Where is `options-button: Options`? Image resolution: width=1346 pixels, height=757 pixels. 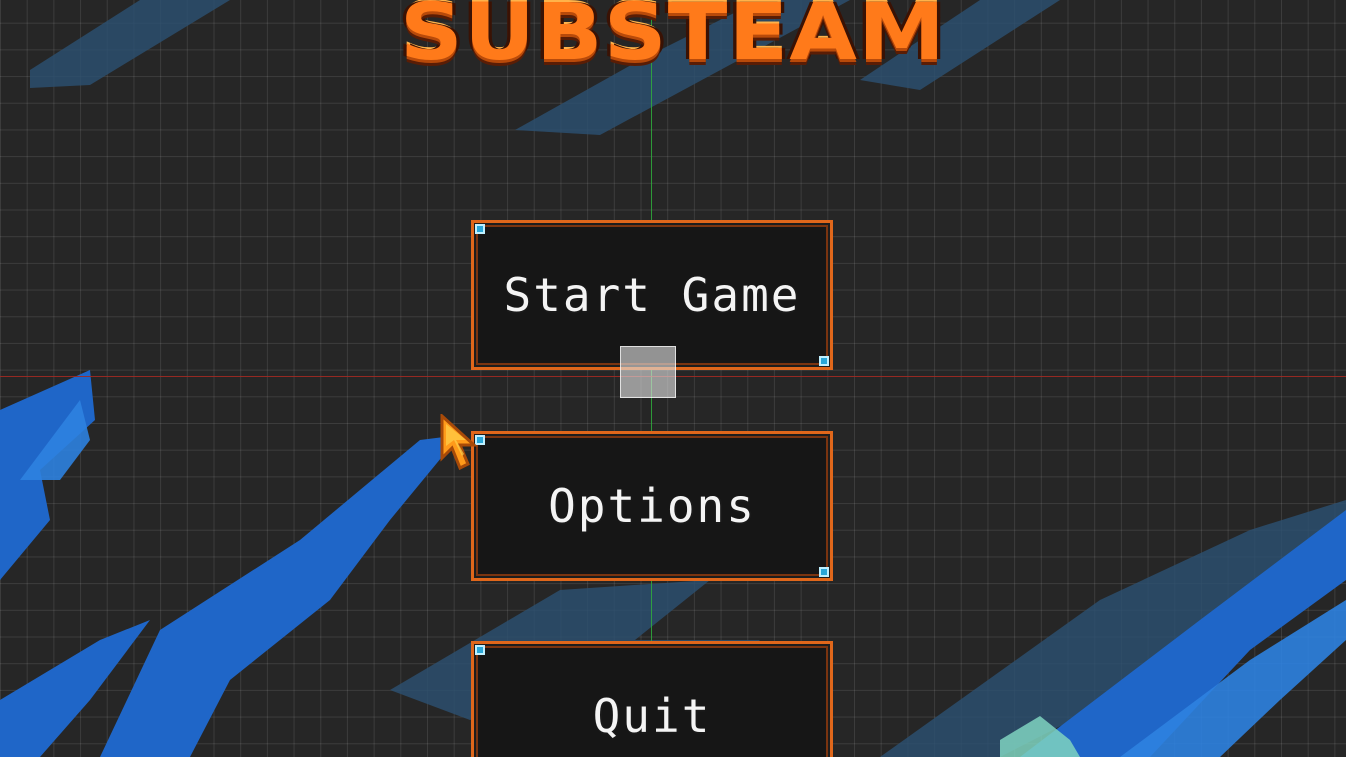 options-button: Options is located at coordinates (652, 506).